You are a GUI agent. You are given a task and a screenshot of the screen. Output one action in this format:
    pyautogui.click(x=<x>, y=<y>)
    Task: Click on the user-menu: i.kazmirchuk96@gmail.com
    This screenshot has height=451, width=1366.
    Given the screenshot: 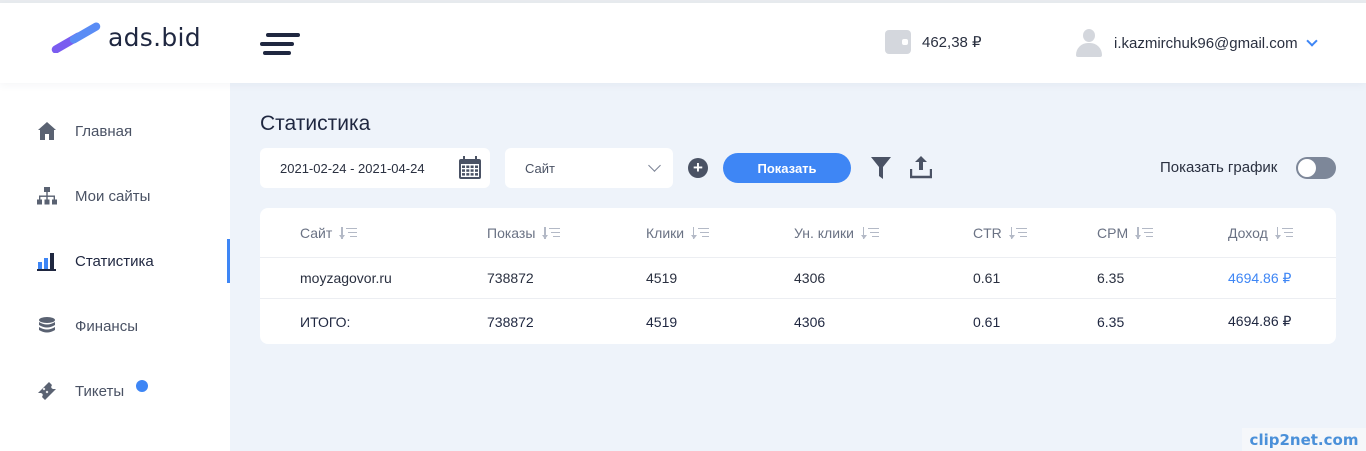 What is the action you would take?
    pyautogui.click(x=1197, y=43)
    